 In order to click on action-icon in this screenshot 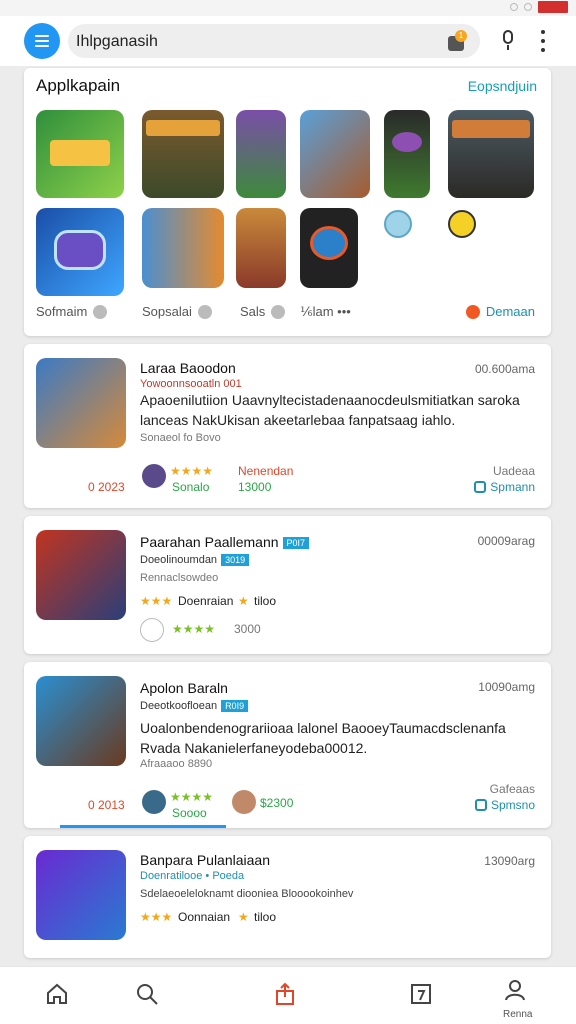, I will do `click(472, 311)`.